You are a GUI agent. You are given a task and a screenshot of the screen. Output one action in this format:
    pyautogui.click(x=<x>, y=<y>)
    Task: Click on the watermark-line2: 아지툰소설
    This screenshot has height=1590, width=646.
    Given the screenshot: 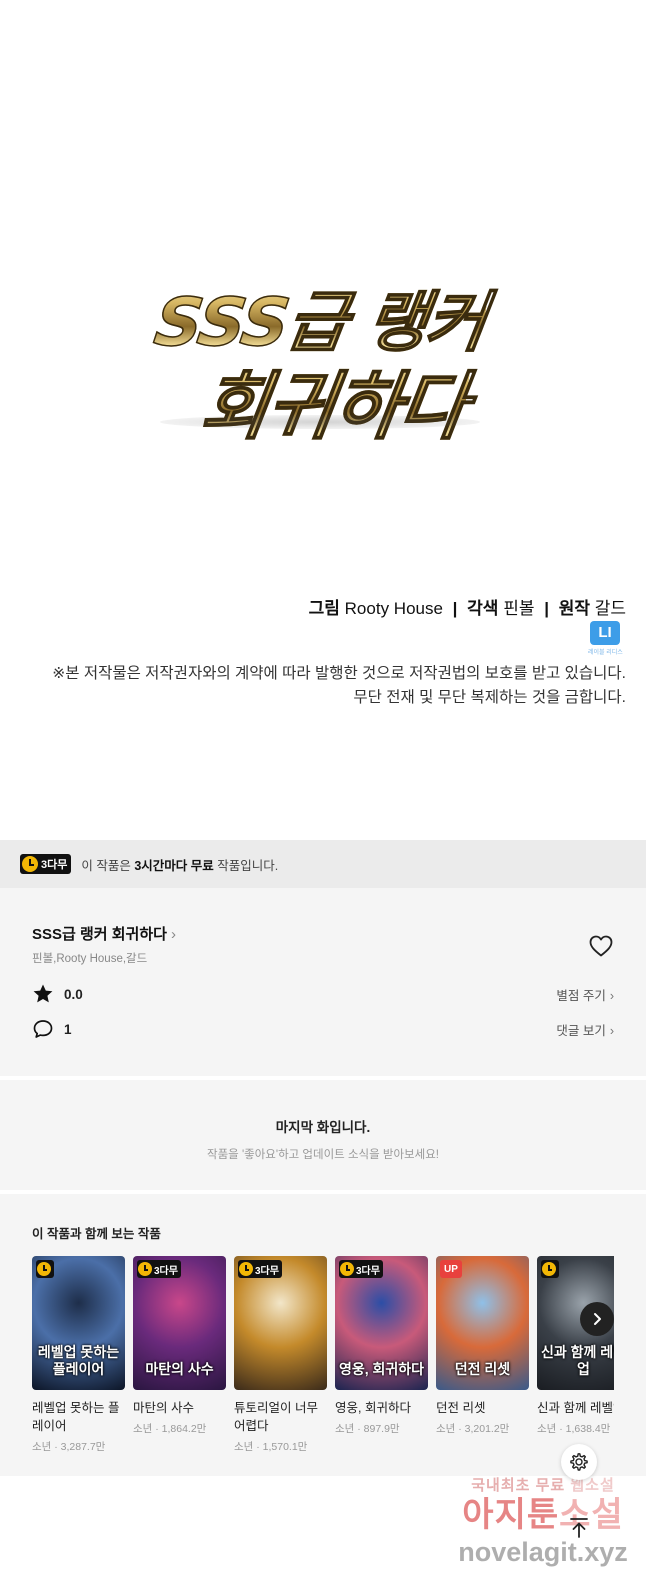 What is the action you would take?
    pyautogui.click(x=543, y=1515)
    